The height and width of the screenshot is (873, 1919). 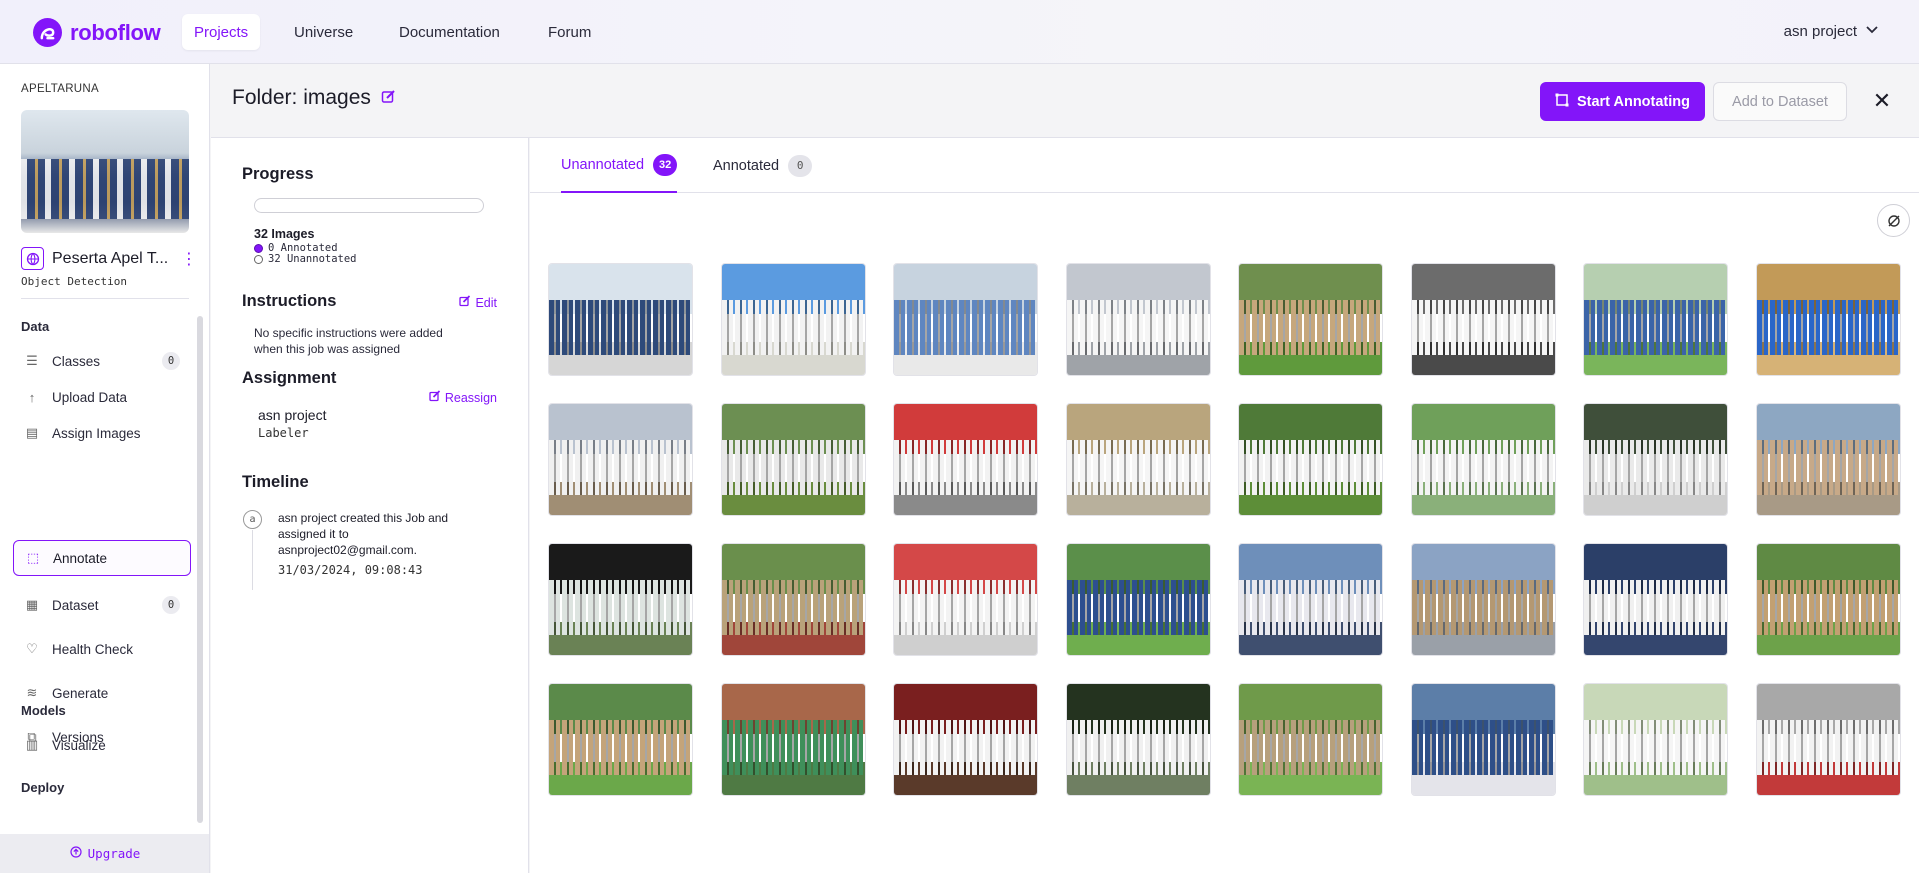 I want to click on sidebar-item-label: Assign Images, so click(x=96, y=433).